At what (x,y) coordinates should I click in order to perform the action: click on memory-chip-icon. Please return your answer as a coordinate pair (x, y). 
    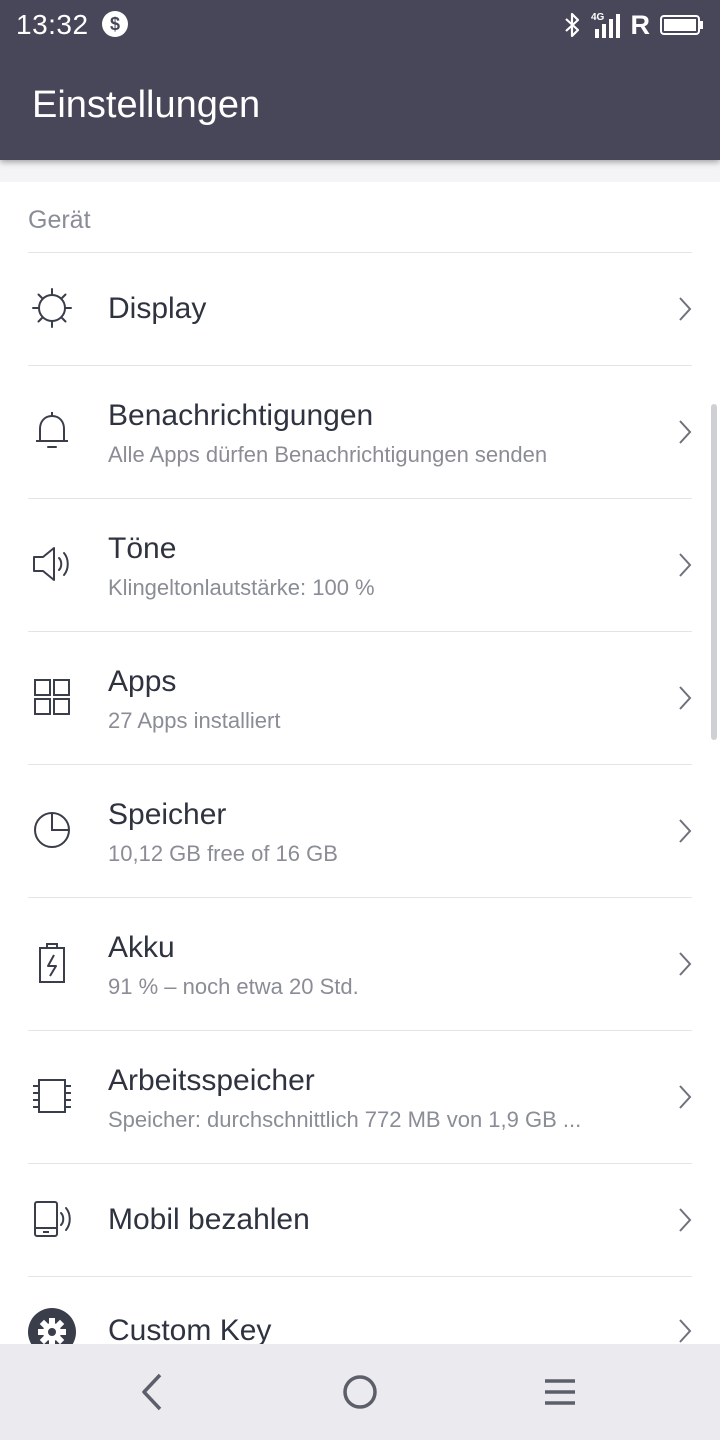
    Looking at the image, I should click on (52, 1096).